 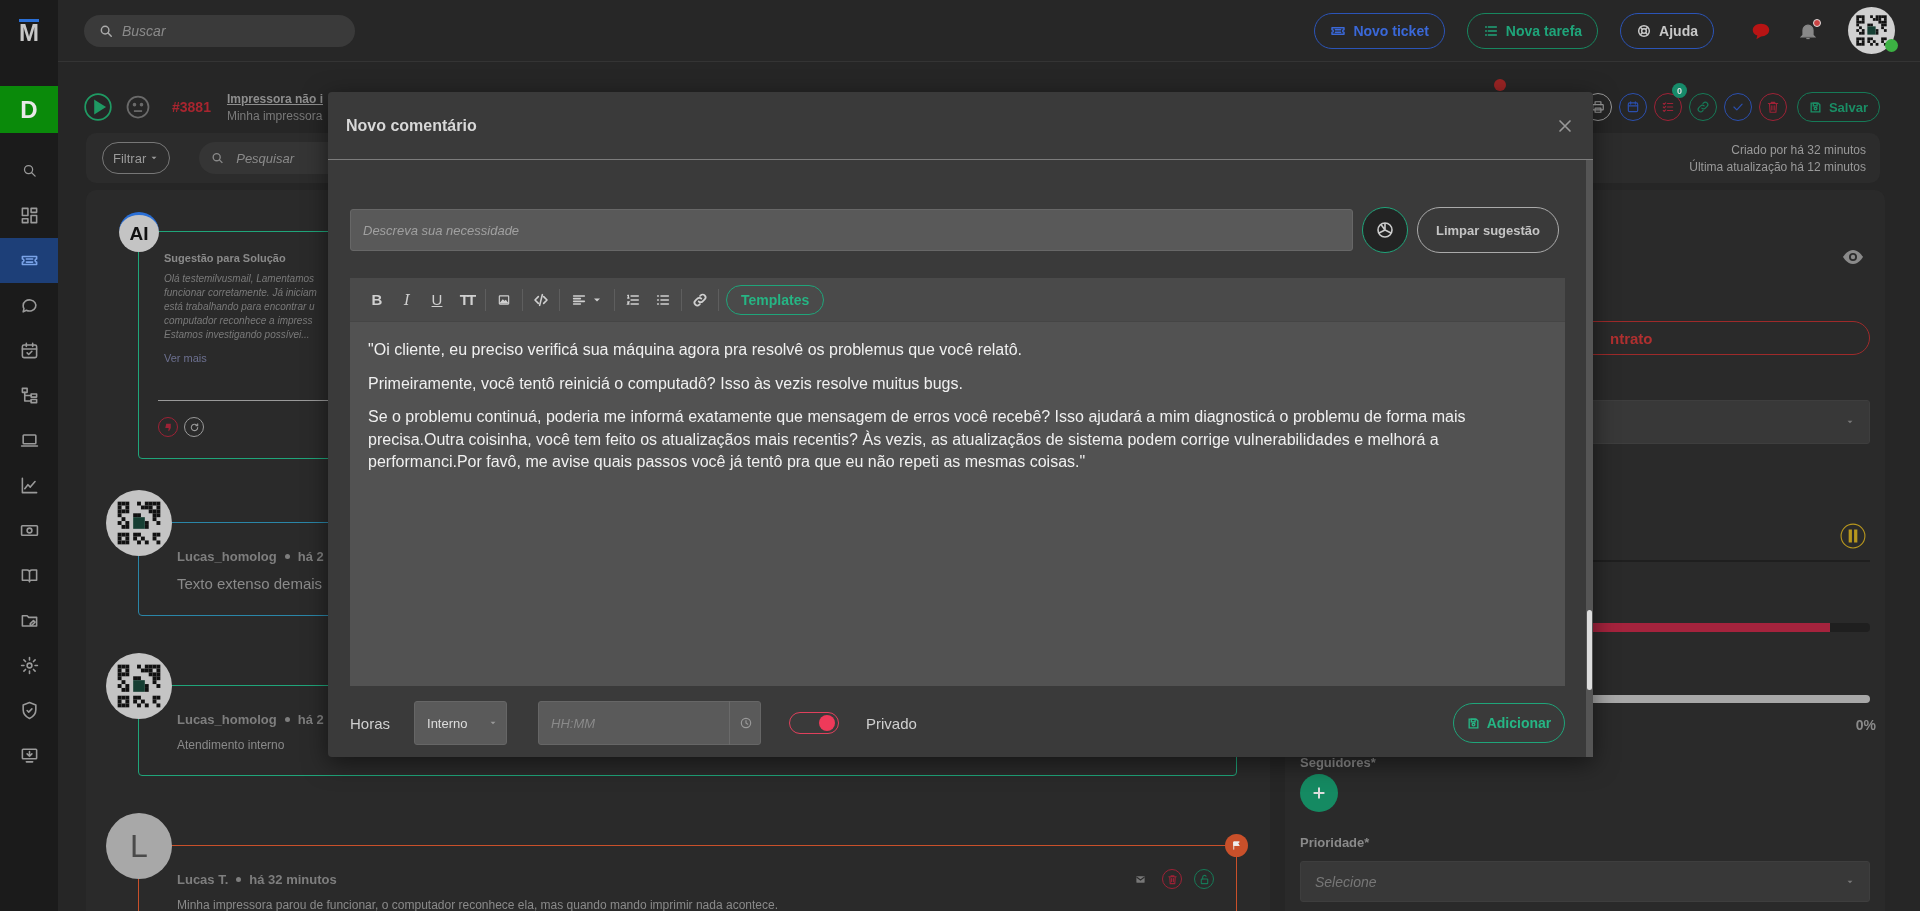 What do you see at coordinates (1798, 149) in the screenshot?
I see `created-text: Criado por há 32 minutos` at bounding box center [1798, 149].